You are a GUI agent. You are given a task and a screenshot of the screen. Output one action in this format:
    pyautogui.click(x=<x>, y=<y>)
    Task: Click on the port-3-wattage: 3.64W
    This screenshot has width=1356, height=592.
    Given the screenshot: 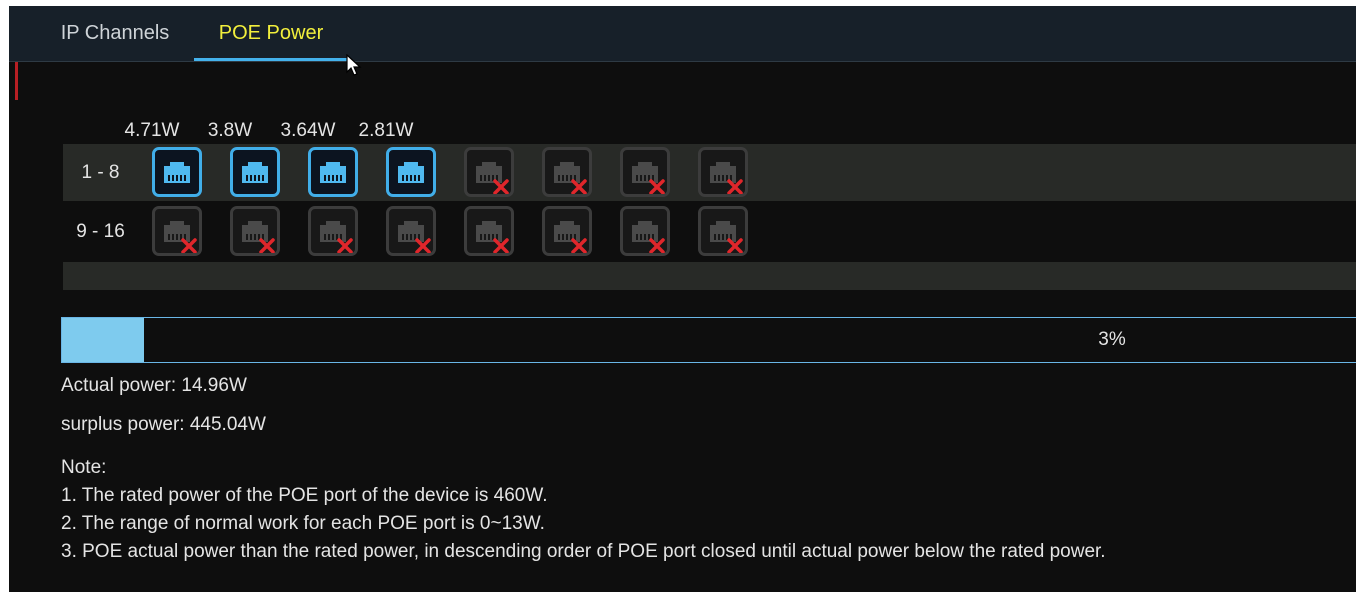 What is the action you would take?
    pyautogui.click(x=308, y=130)
    